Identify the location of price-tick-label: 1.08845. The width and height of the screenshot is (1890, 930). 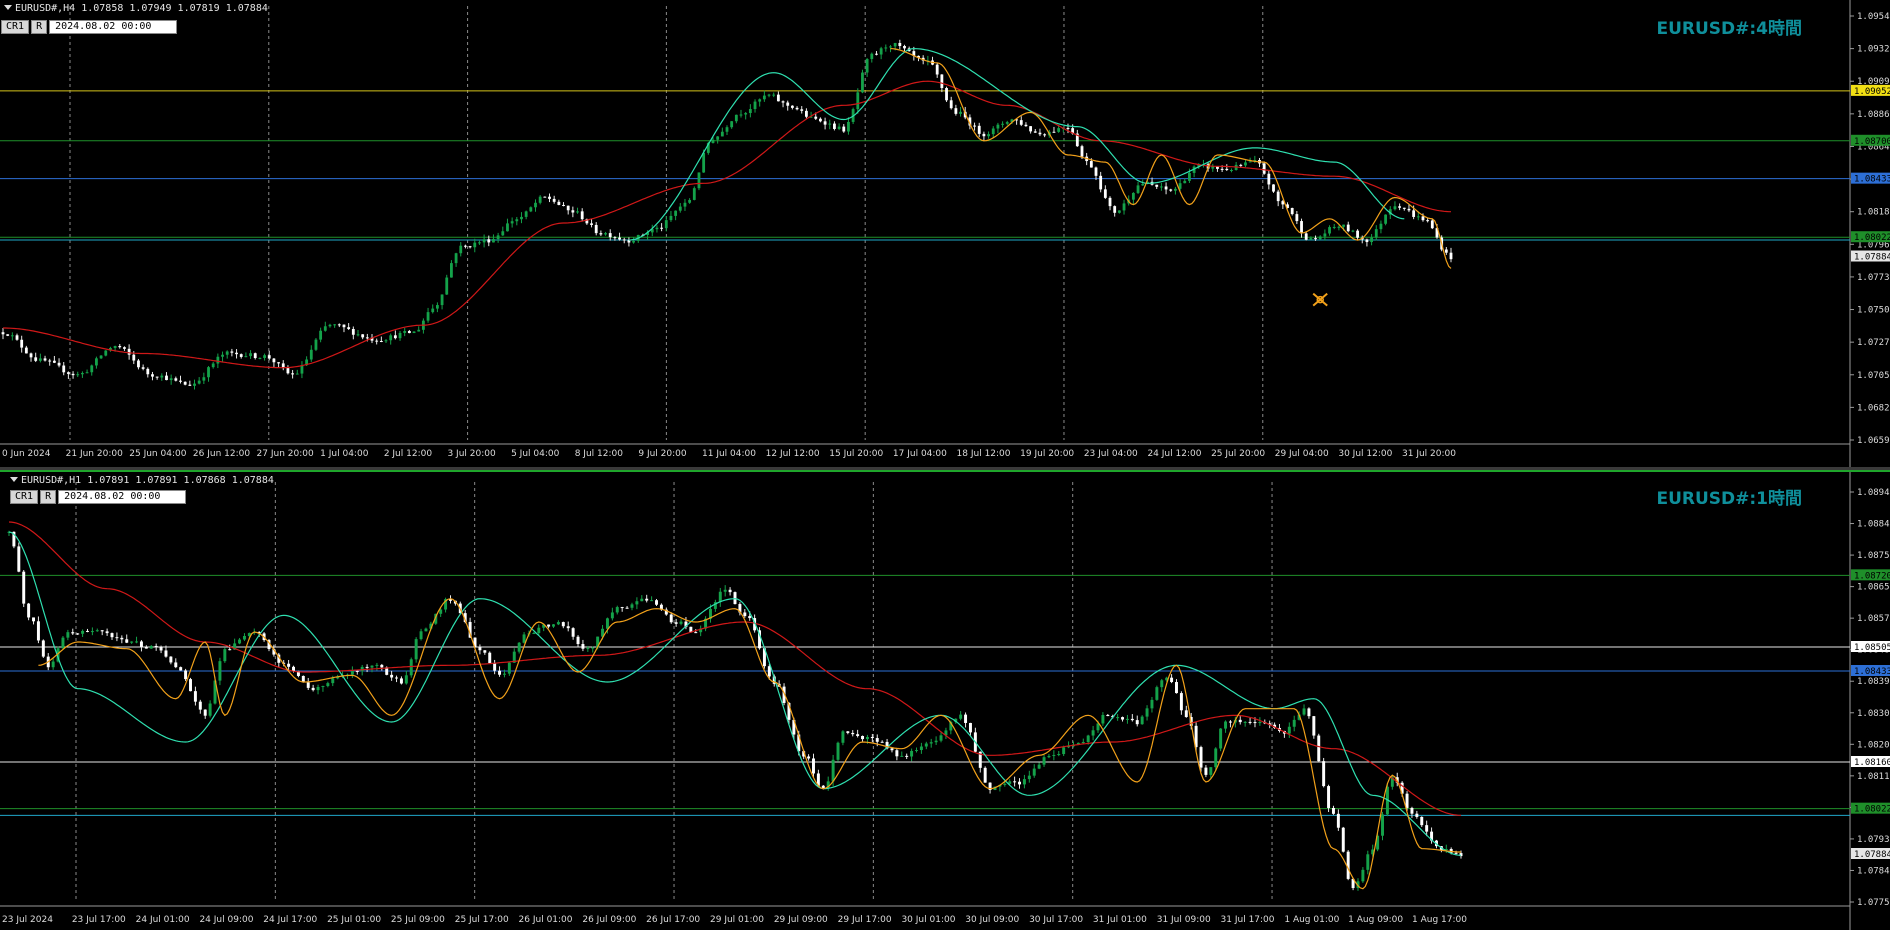
(1873, 525).